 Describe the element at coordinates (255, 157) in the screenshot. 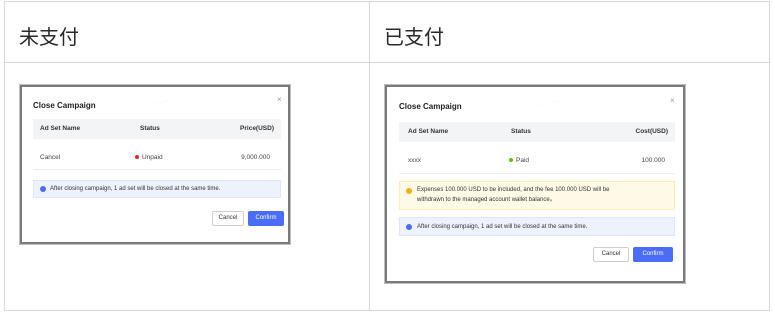

I see `price-value: 9,000.000` at that location.